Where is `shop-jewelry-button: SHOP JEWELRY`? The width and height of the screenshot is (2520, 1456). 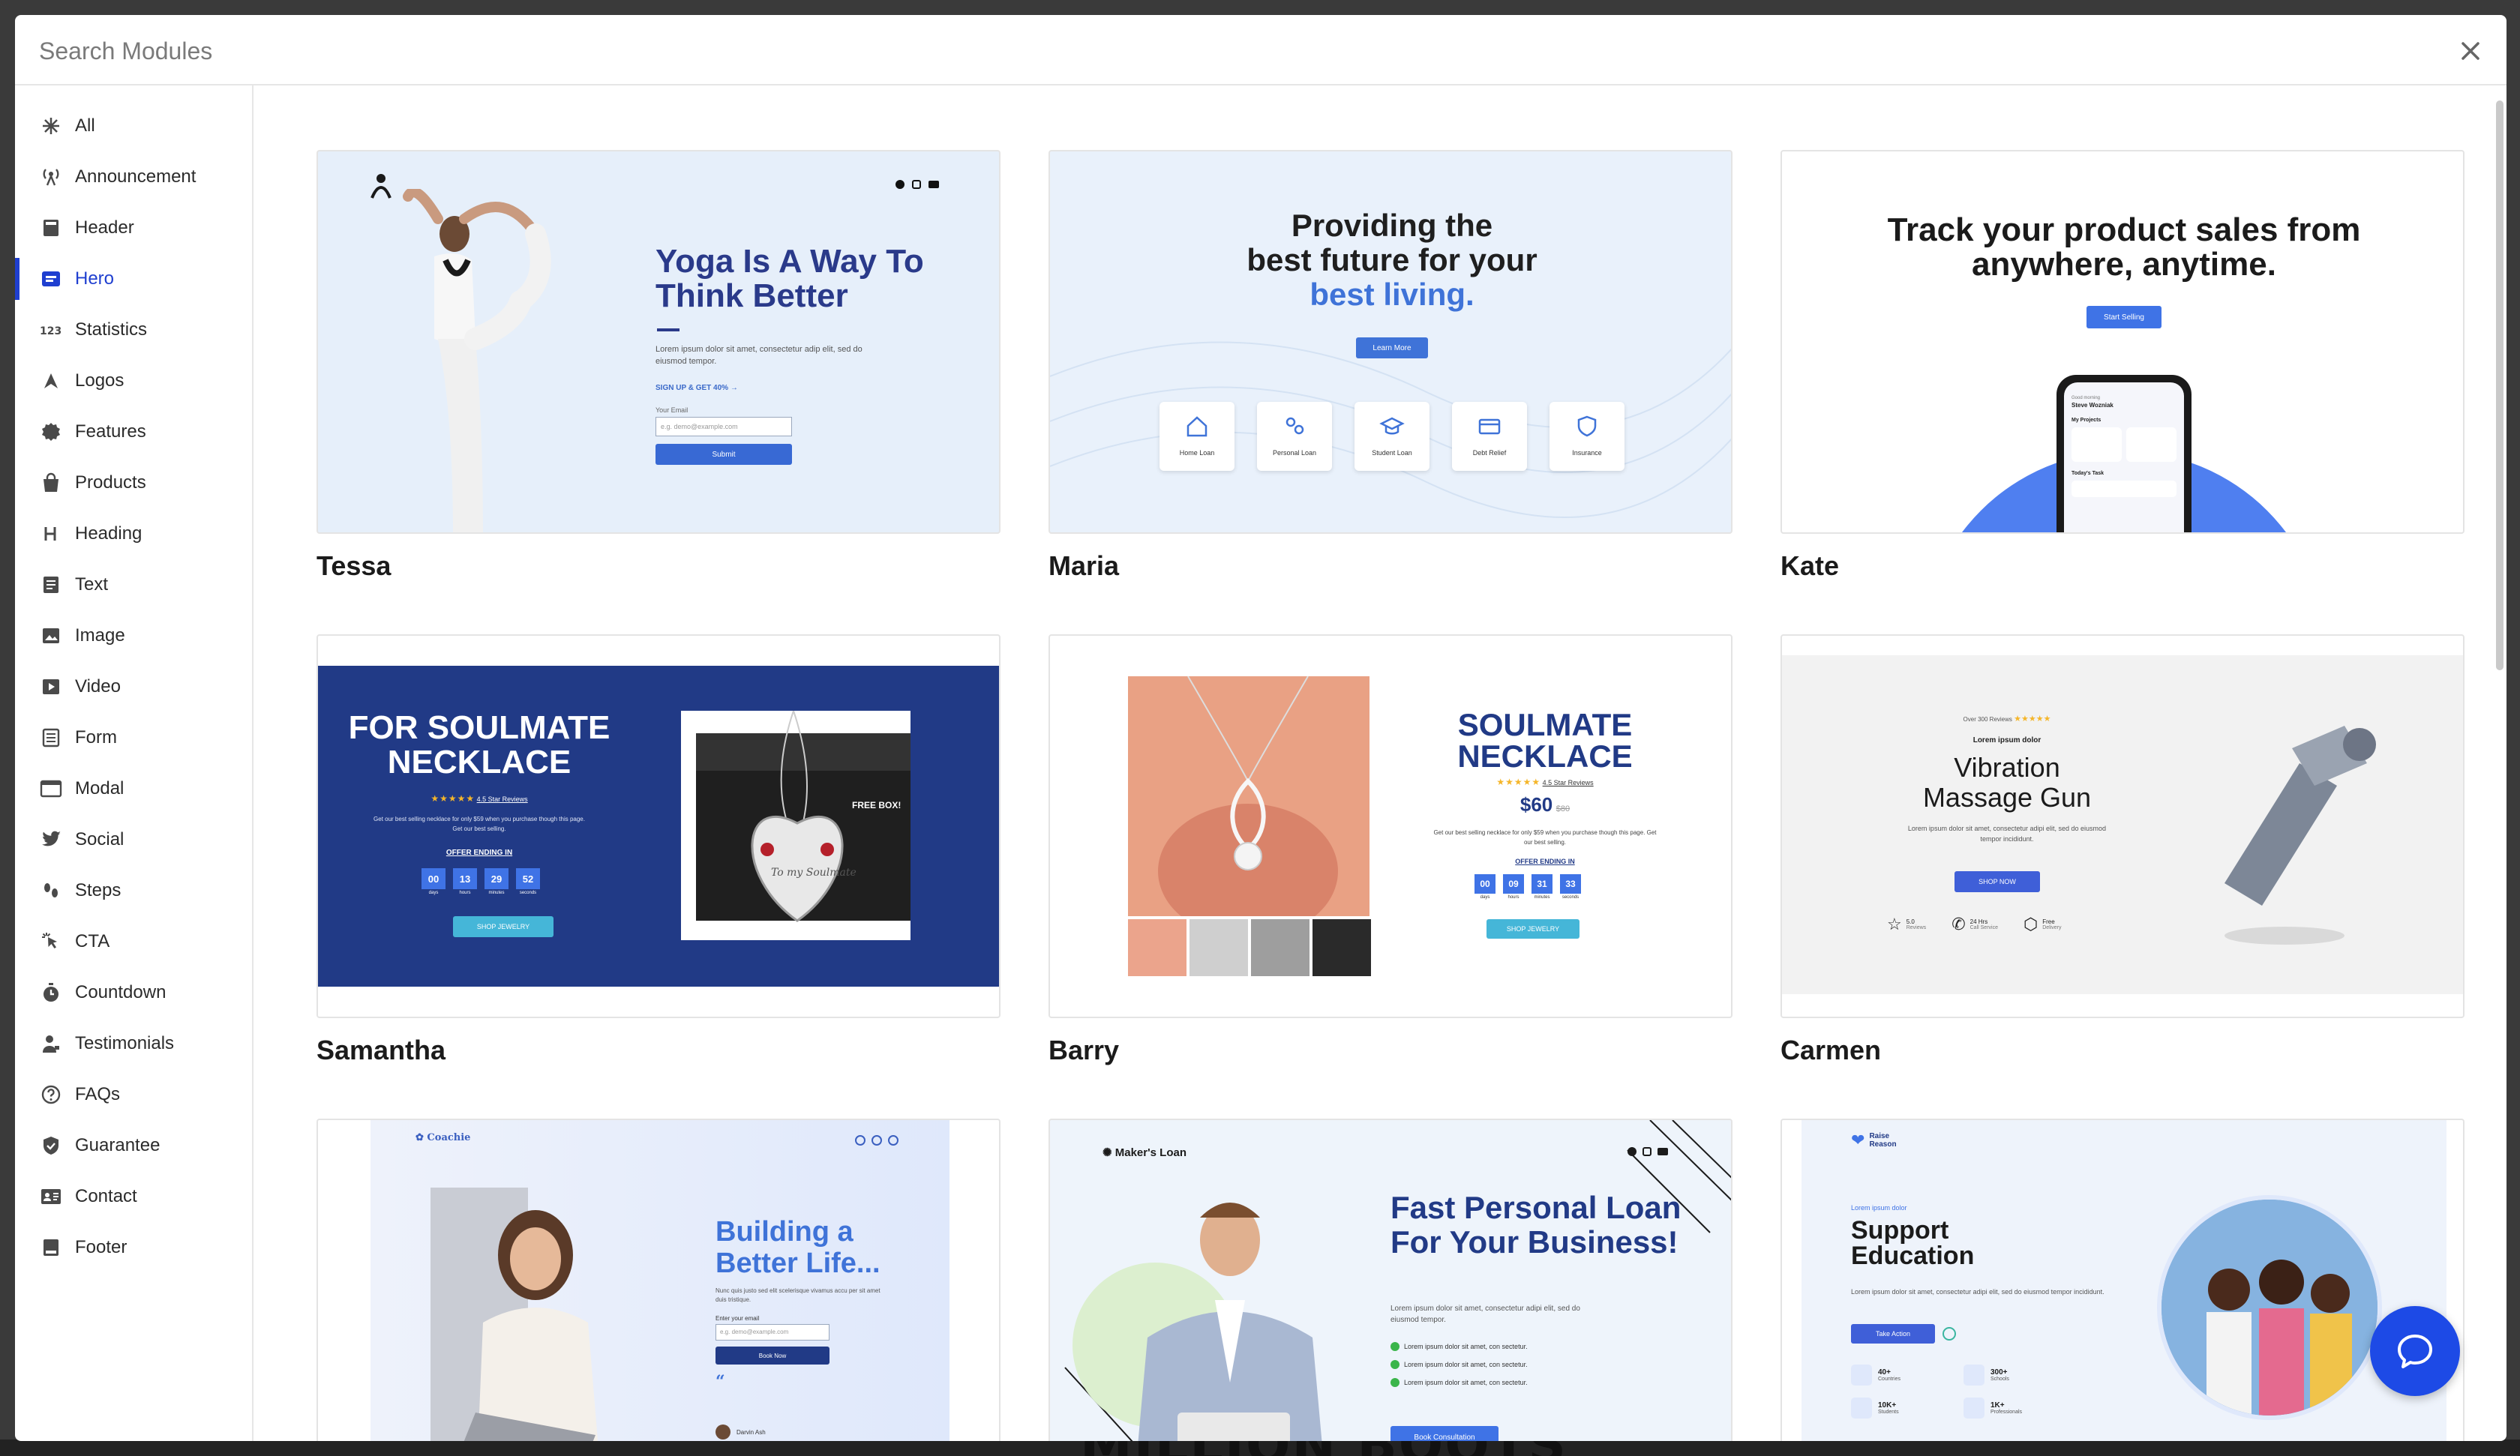
shop-jewelry-button: SHOP JEWELRY is located at coordinates (503, 926).